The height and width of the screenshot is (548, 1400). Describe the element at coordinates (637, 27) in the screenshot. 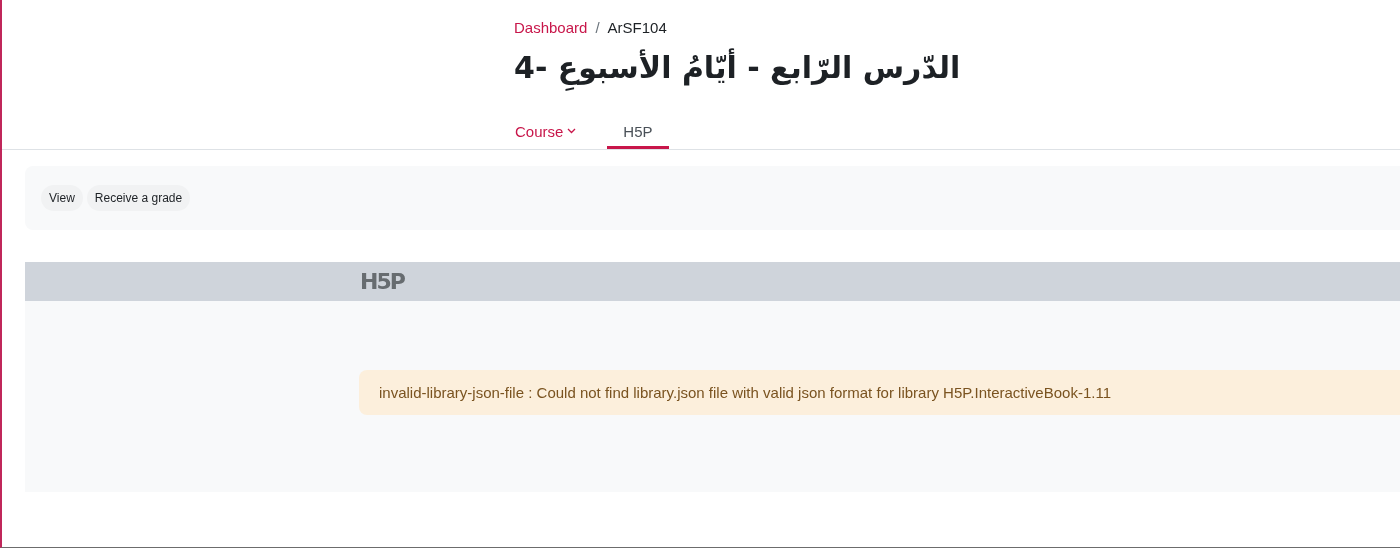

I see `breadcrumb-current: ArSF104` at that location.